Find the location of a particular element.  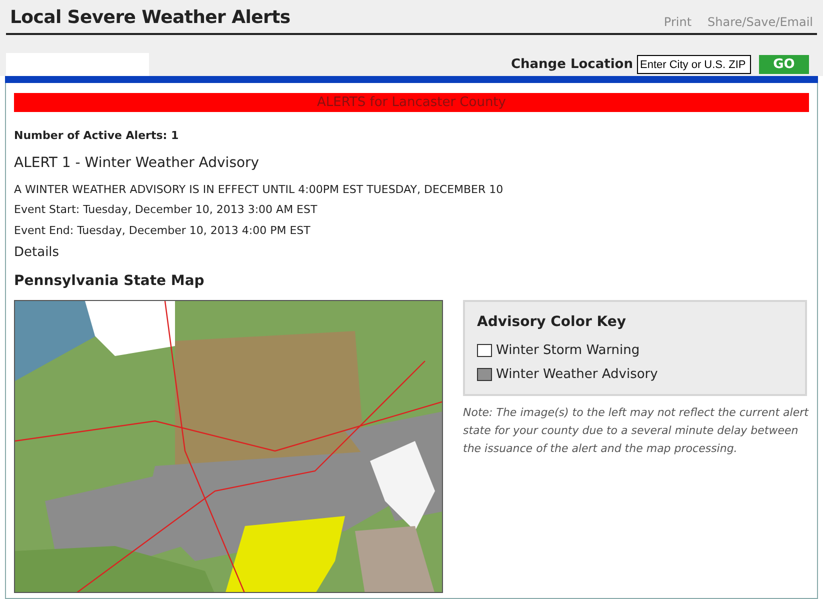

key-label: Winter Storm Warning is located at coordinates (568, 351).